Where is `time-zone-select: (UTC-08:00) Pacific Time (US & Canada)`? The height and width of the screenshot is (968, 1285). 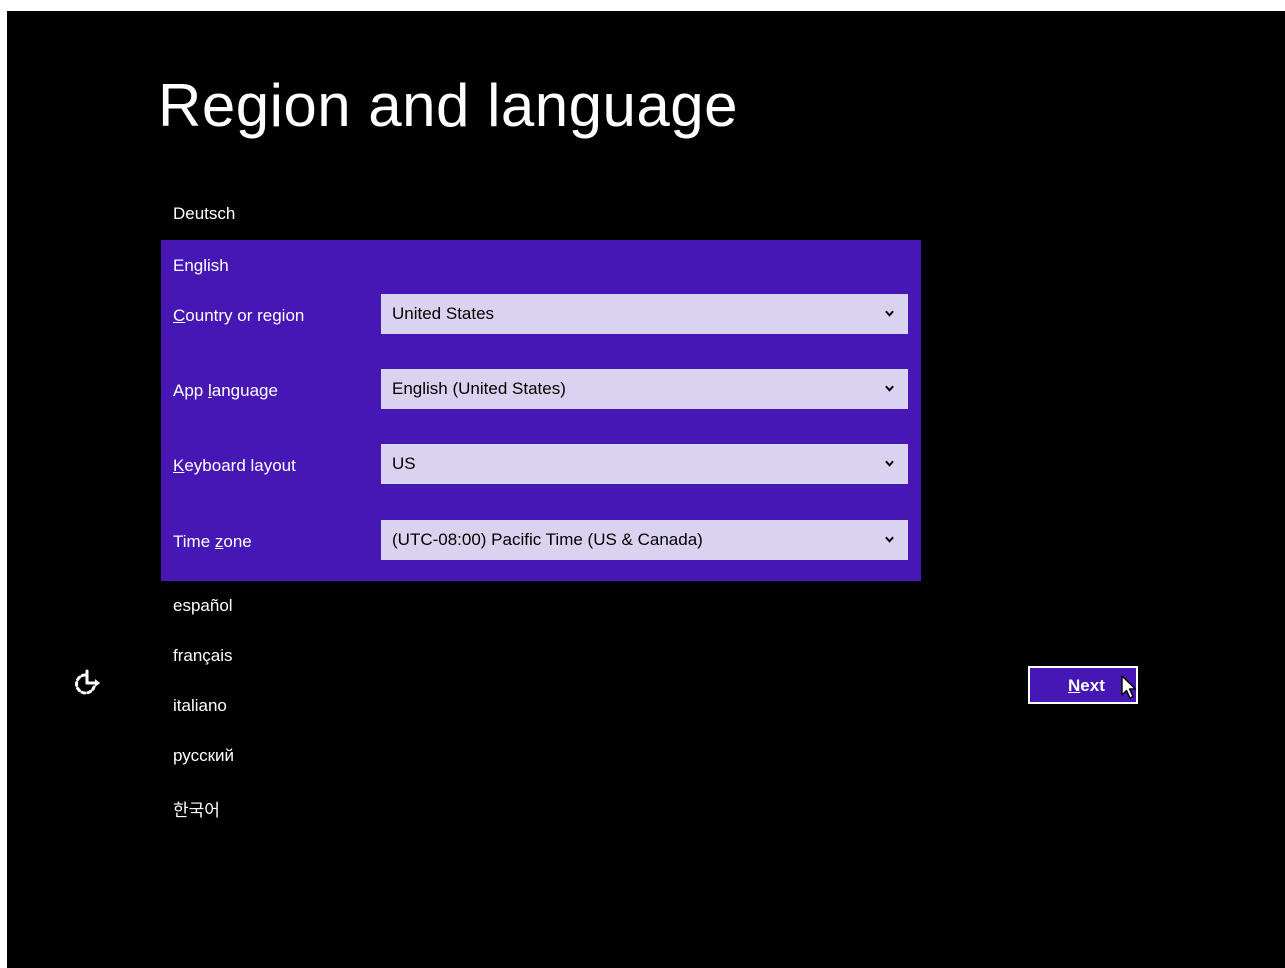
time-zone-select: (UTC-08:00) Pacific Time (US & Canada) is located at coordinates (644, 540).